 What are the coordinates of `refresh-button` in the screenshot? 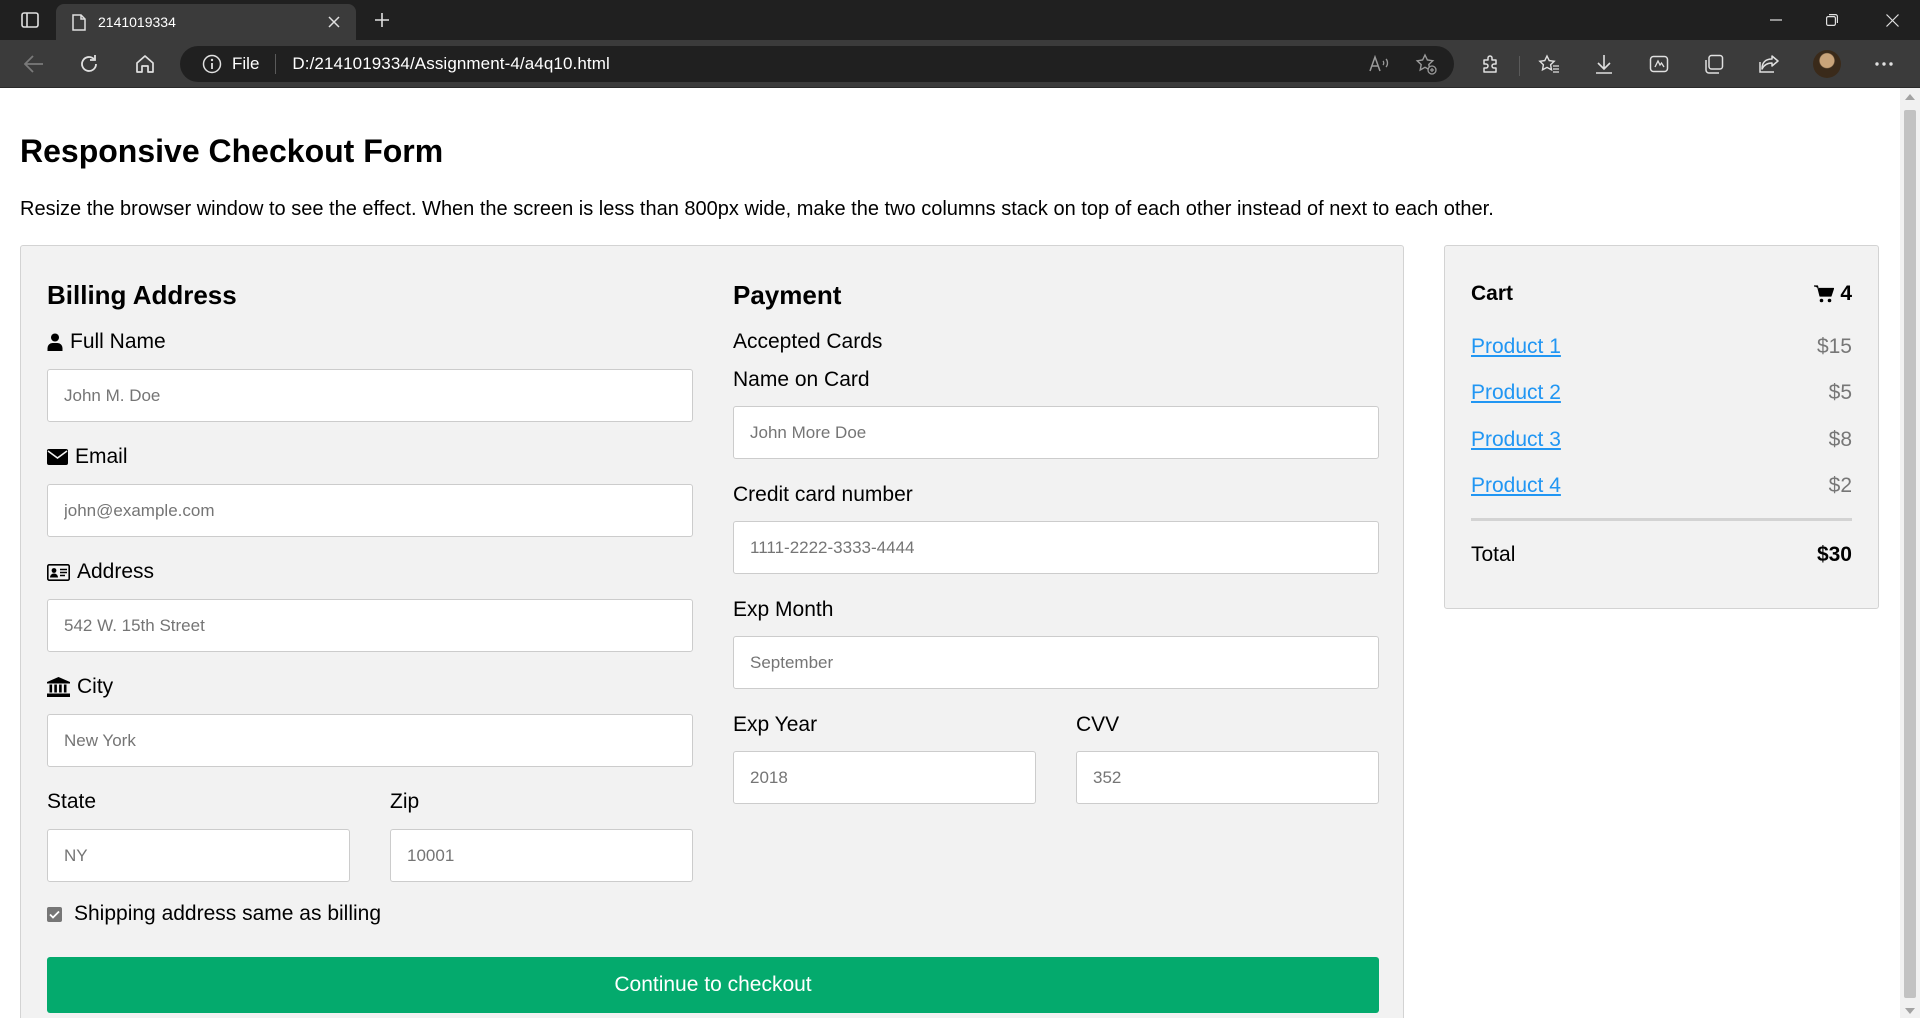 It's located at (89, 64).